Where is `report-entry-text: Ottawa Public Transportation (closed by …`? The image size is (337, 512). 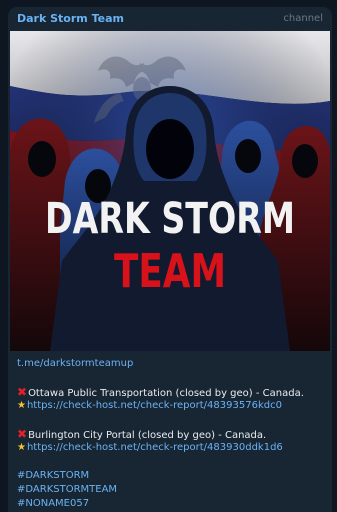
report-entry-text: Ottawa Public Transportation (closed by … is located at coordinates (166, 393).